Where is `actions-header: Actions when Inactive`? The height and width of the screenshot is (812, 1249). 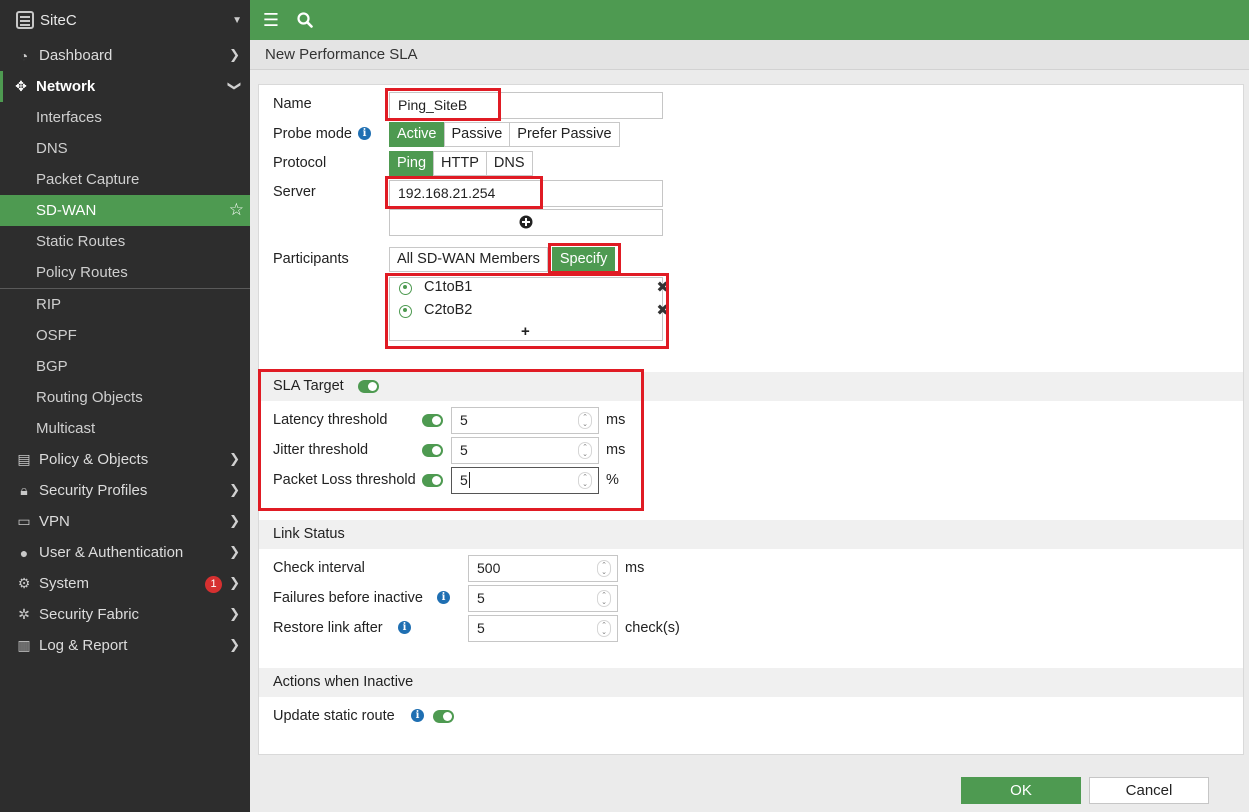 actions-header: Actions when Inactive is located at coordinates (751, 682).